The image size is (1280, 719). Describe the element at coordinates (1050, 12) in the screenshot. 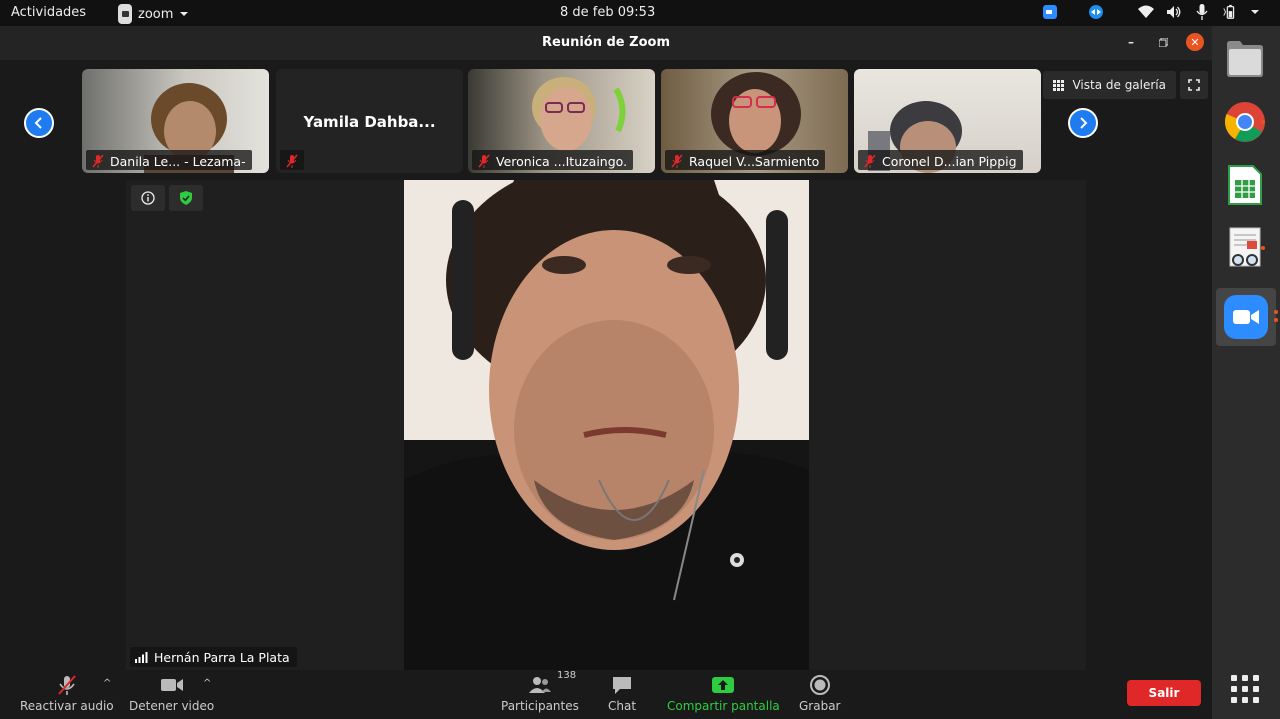

I see `zoom-tray-icon` at that location.